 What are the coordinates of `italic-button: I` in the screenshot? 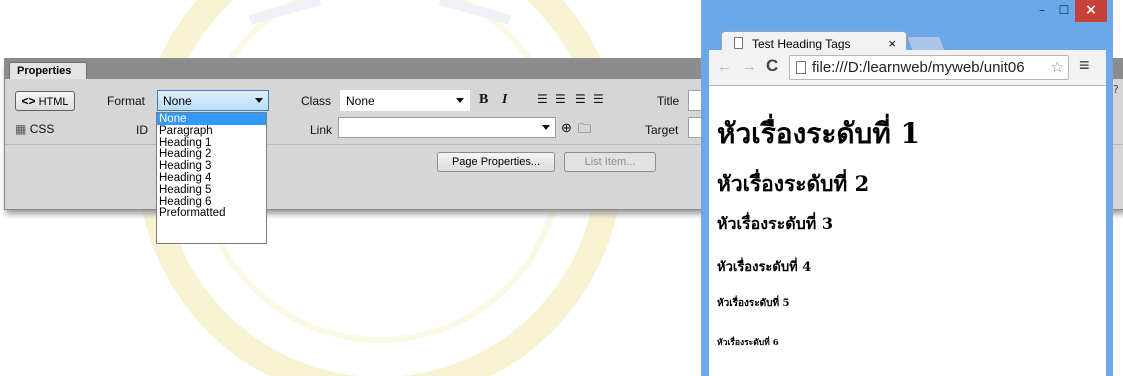 It's located at (504, 100).